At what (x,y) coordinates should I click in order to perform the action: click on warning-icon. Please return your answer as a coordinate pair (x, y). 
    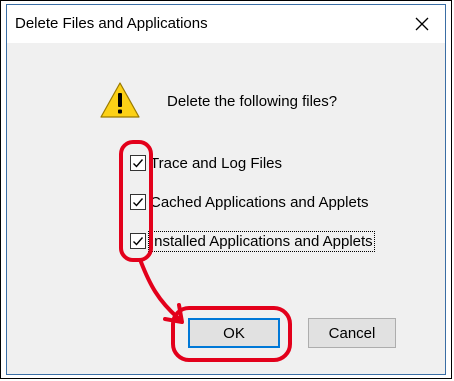
    Looking at the image, I should click on (120, 100).